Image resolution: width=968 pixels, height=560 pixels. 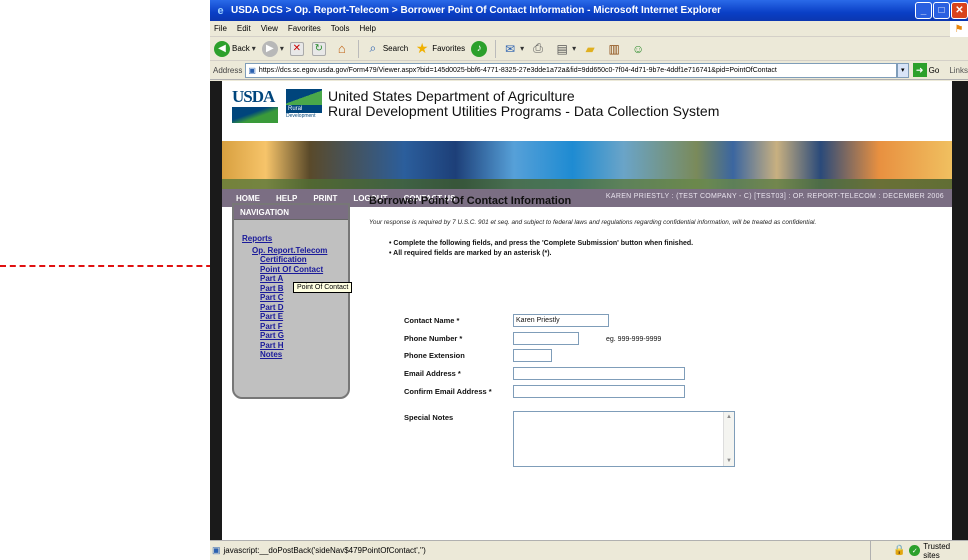 I want to click on page-title: Borrower Point Of Contact Information, so click(x=470, y=201).